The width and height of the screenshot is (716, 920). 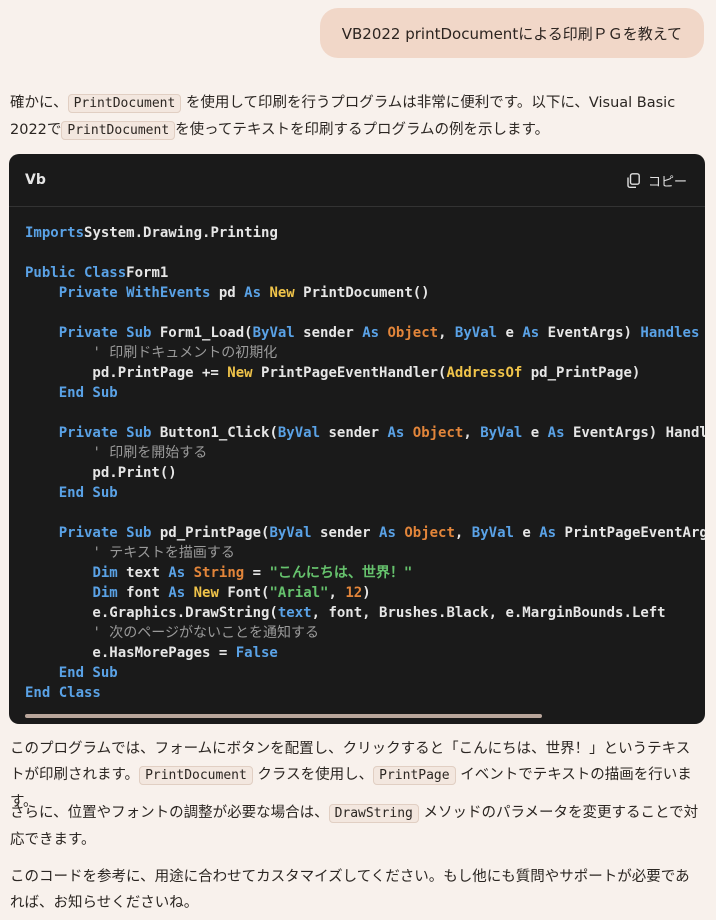 What do you see at coordinates (365, 633) in the screenshot?
I see `code-line: ' 次のページがないことを通知する` at bounding box center [365, 633].